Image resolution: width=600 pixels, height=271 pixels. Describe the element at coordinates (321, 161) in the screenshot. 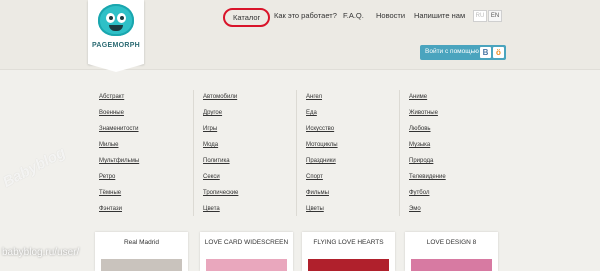

I see `category-link: Праздники` at that location.